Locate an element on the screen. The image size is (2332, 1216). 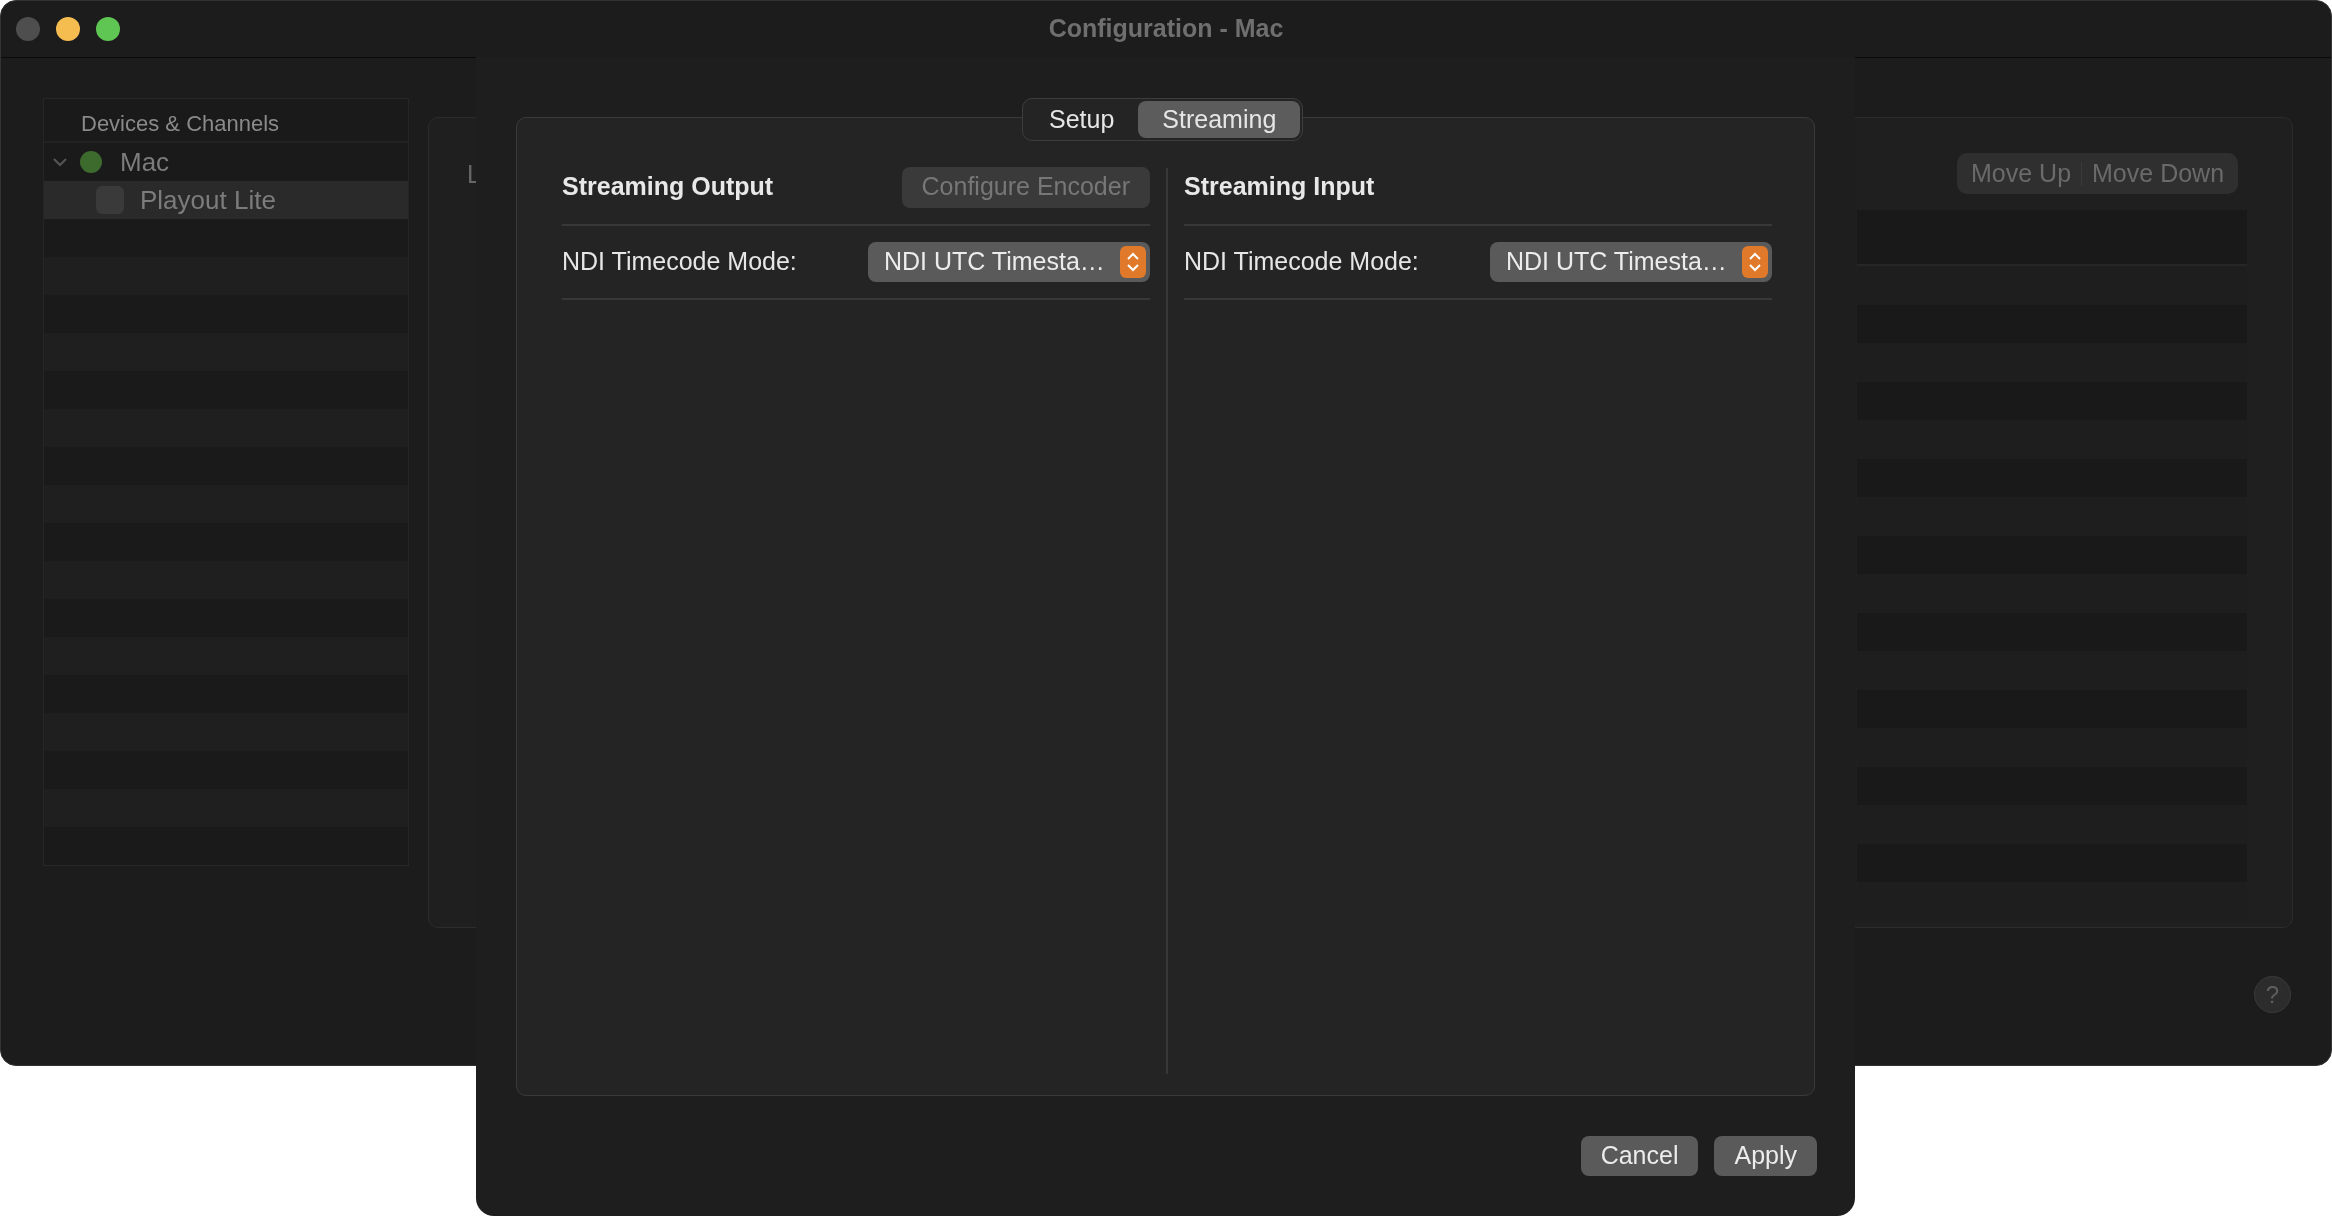
zoom-button is located at coordinates (108, 29).